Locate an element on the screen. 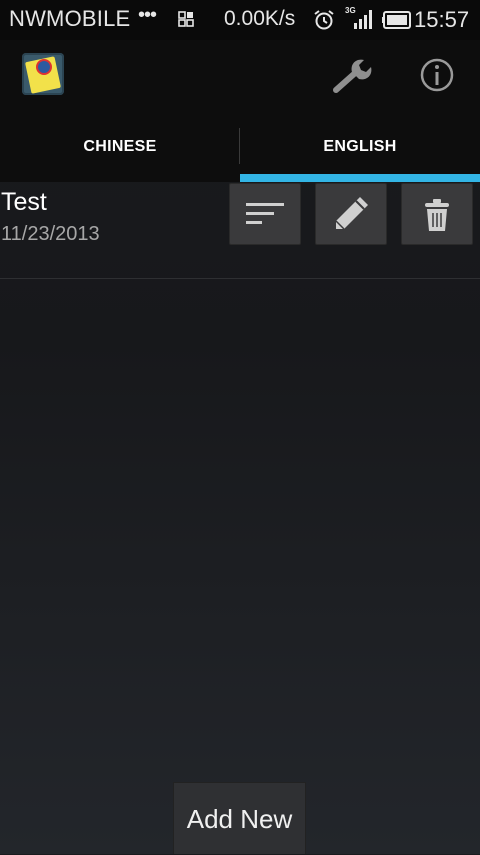  info-button is located at coordinates (437, 75).